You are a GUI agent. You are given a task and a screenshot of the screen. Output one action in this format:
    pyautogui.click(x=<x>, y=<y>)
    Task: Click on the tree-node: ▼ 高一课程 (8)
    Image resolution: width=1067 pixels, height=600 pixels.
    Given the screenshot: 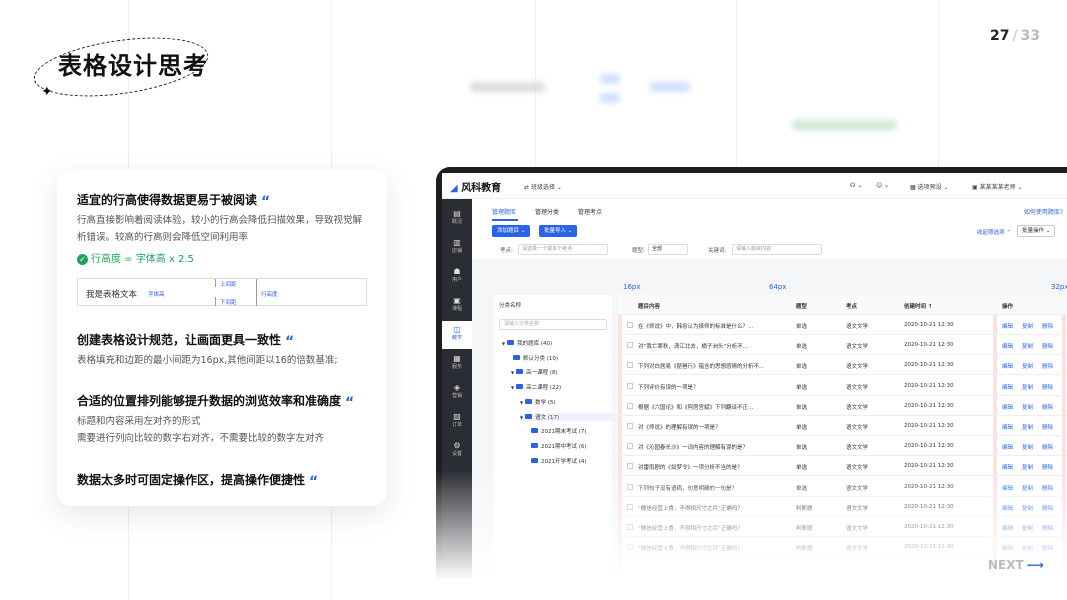 What is the action you would take?
    pyautogui.click(x=534, y=372)
    